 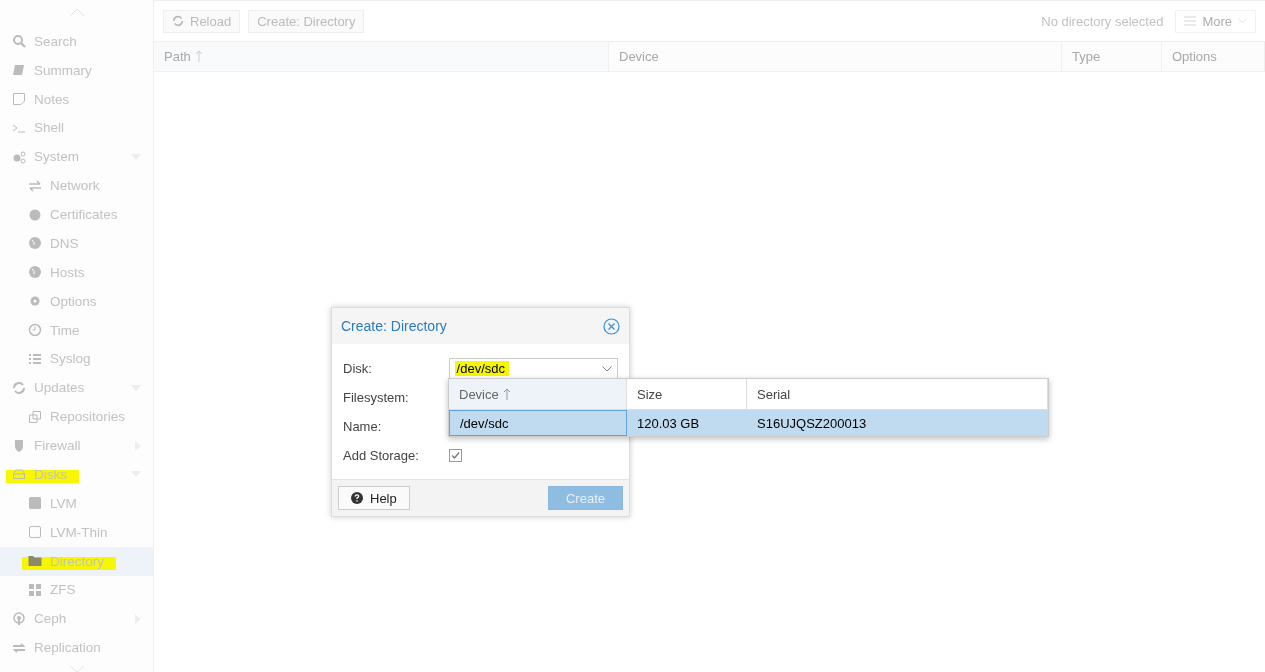 I want to click on sidebar-item: Network, so click(x=76, y=186).